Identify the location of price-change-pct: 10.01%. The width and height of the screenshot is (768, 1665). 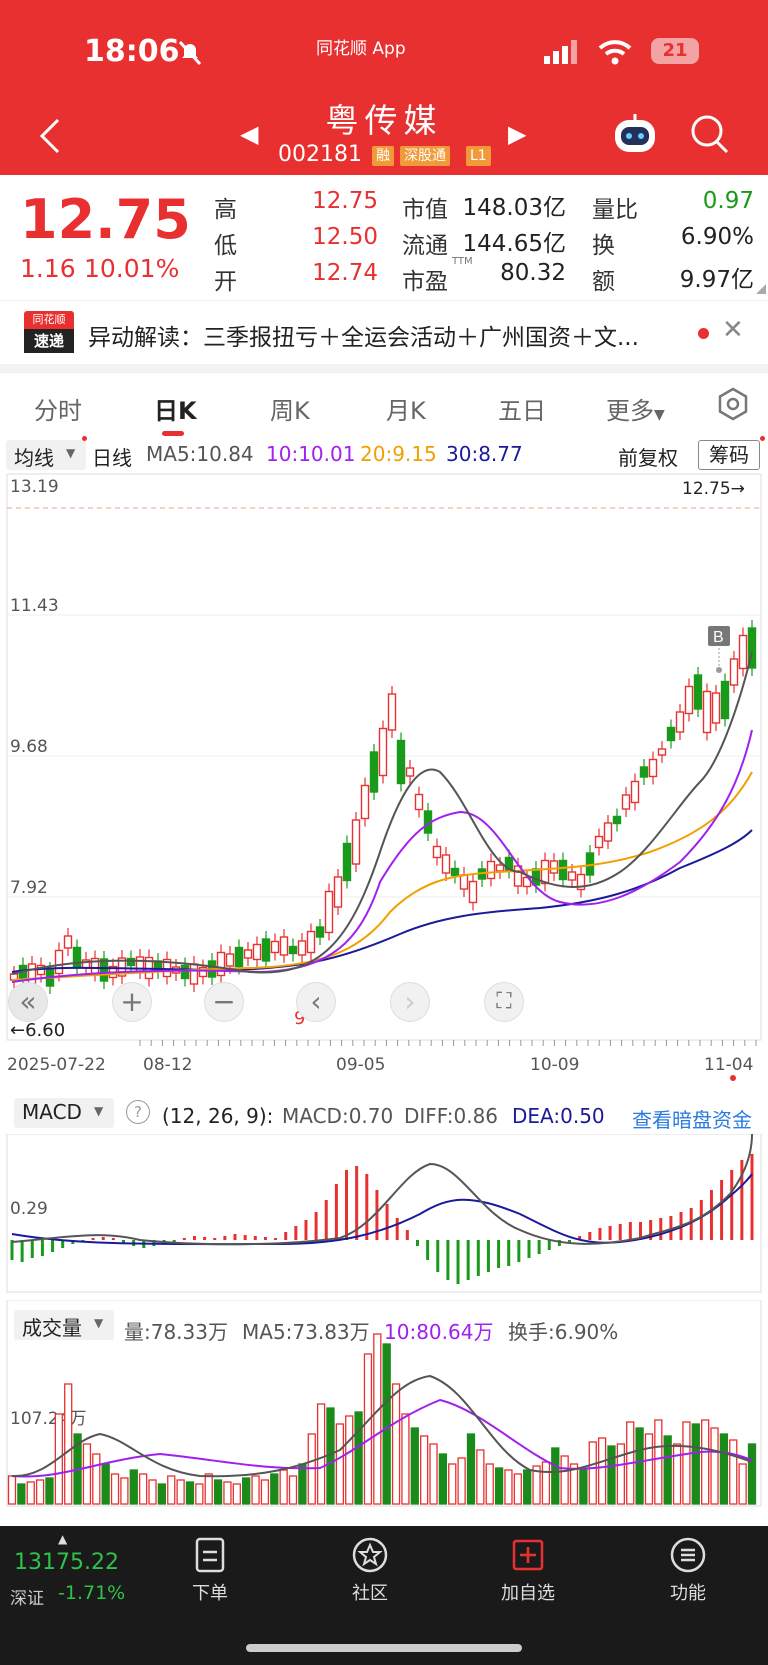
(132, 268).